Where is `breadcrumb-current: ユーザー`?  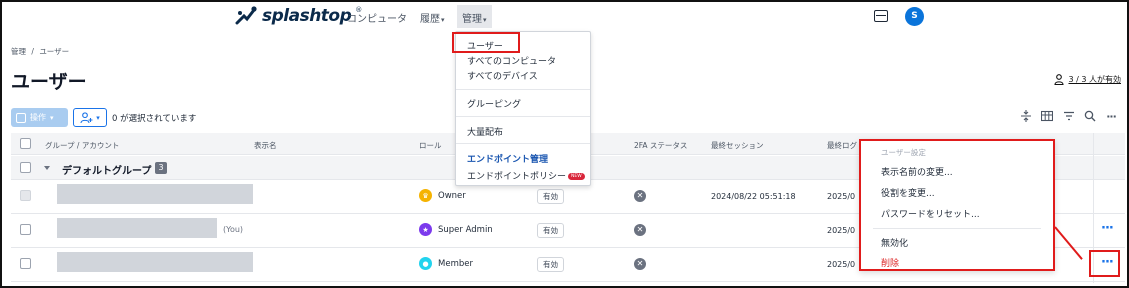
breadcrumb-current: ユーザー is located at coordinates (54, 51).